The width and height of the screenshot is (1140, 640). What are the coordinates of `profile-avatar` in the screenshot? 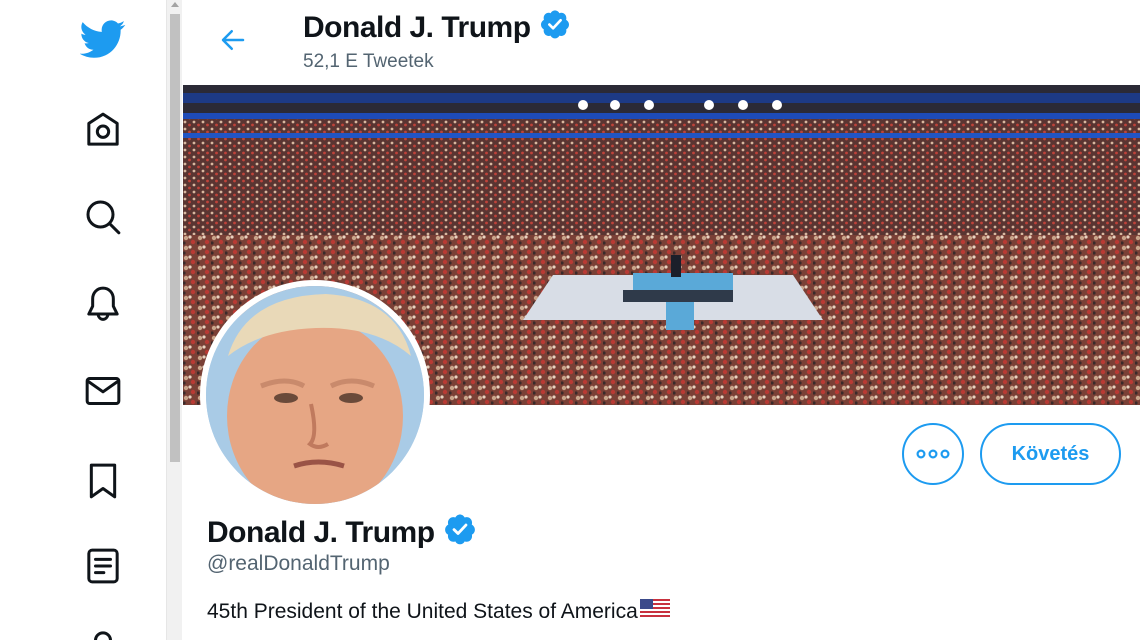 It's located at (315, 395).